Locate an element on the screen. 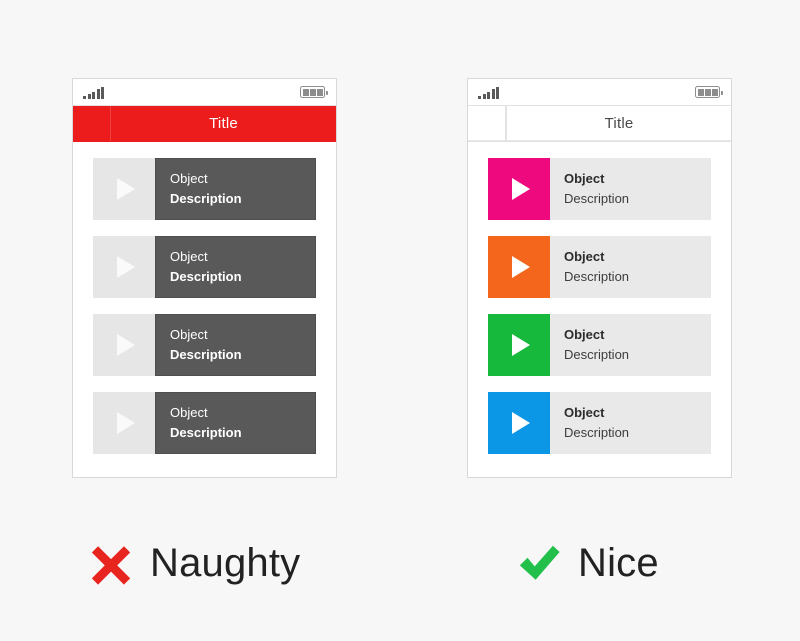 This screenshot has width=800, height=641. check-mark-icon is located at coordinates (539, 562).